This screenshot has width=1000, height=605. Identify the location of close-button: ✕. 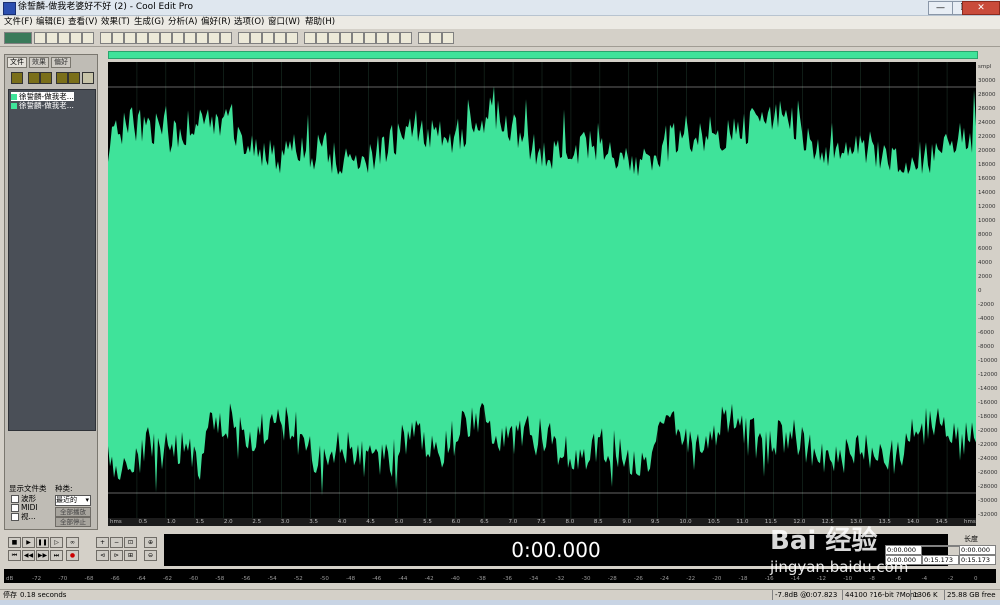
(981, 8).